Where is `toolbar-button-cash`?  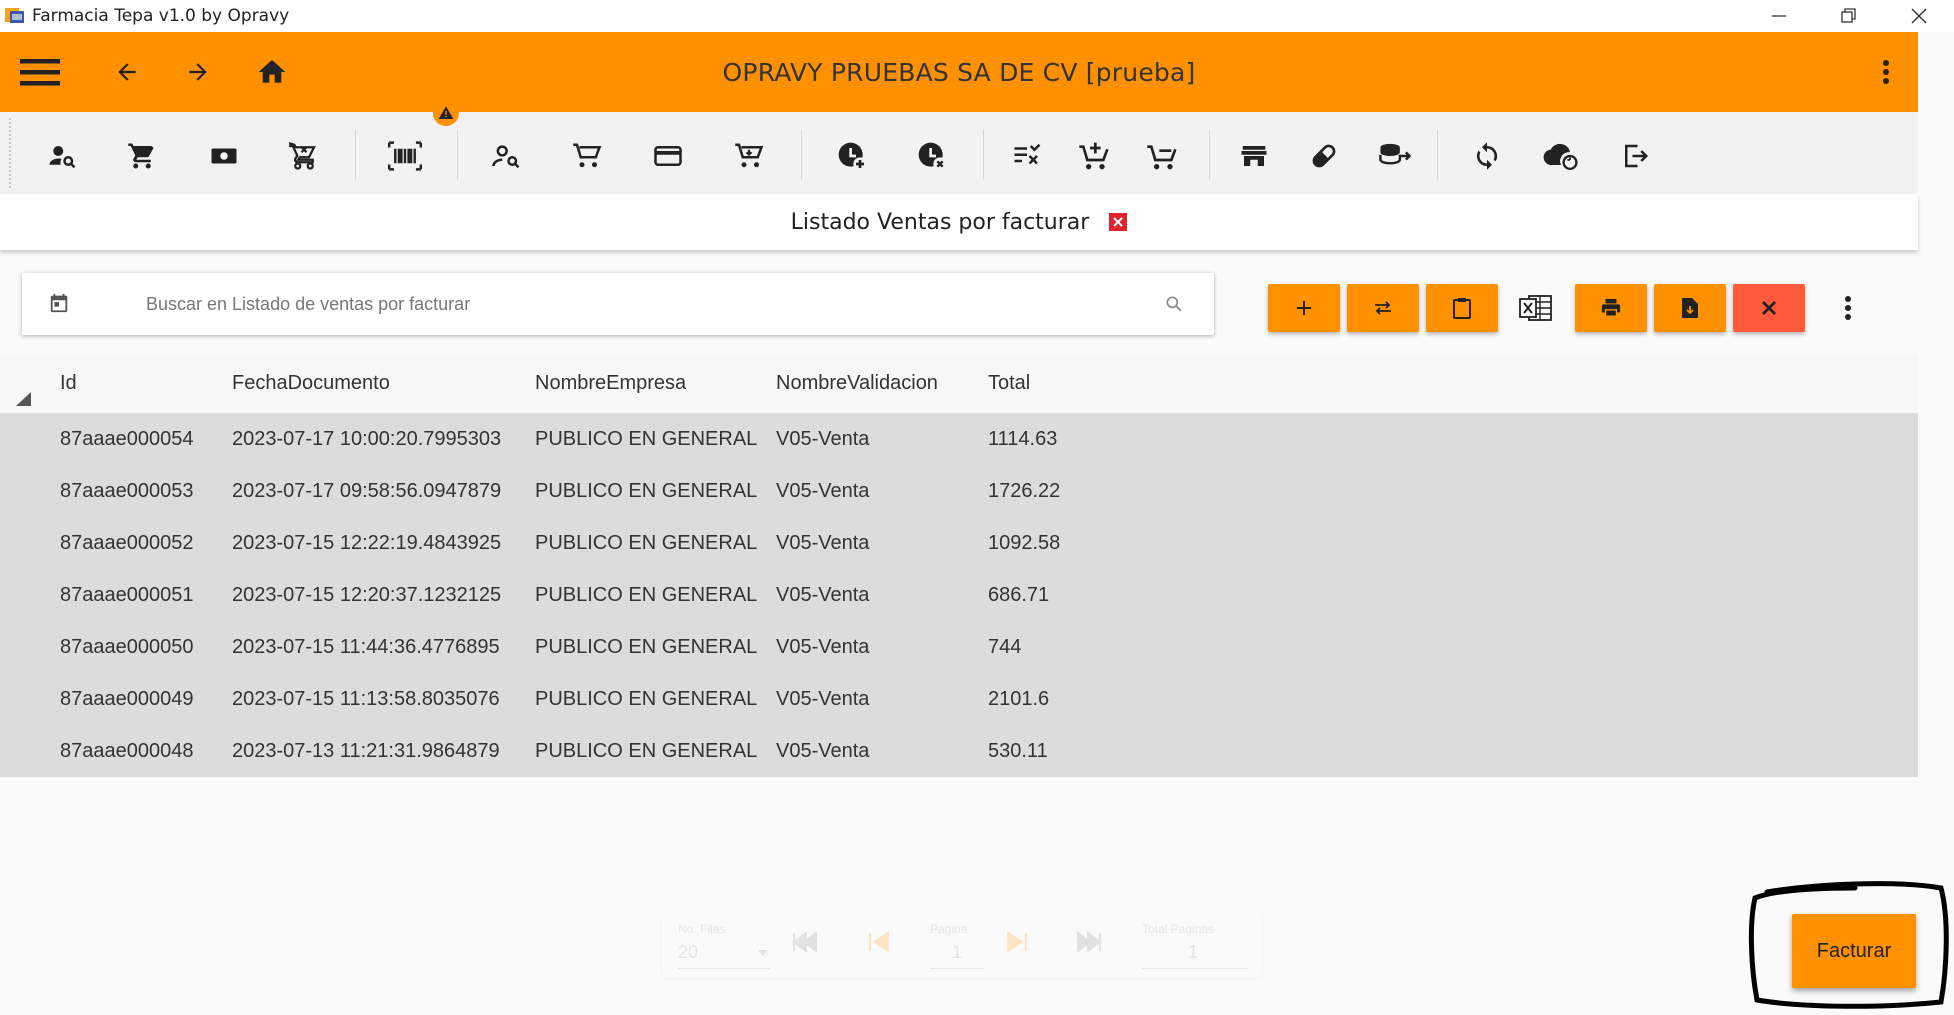
toolbar-button-cash is located at coordinates (224, 156).